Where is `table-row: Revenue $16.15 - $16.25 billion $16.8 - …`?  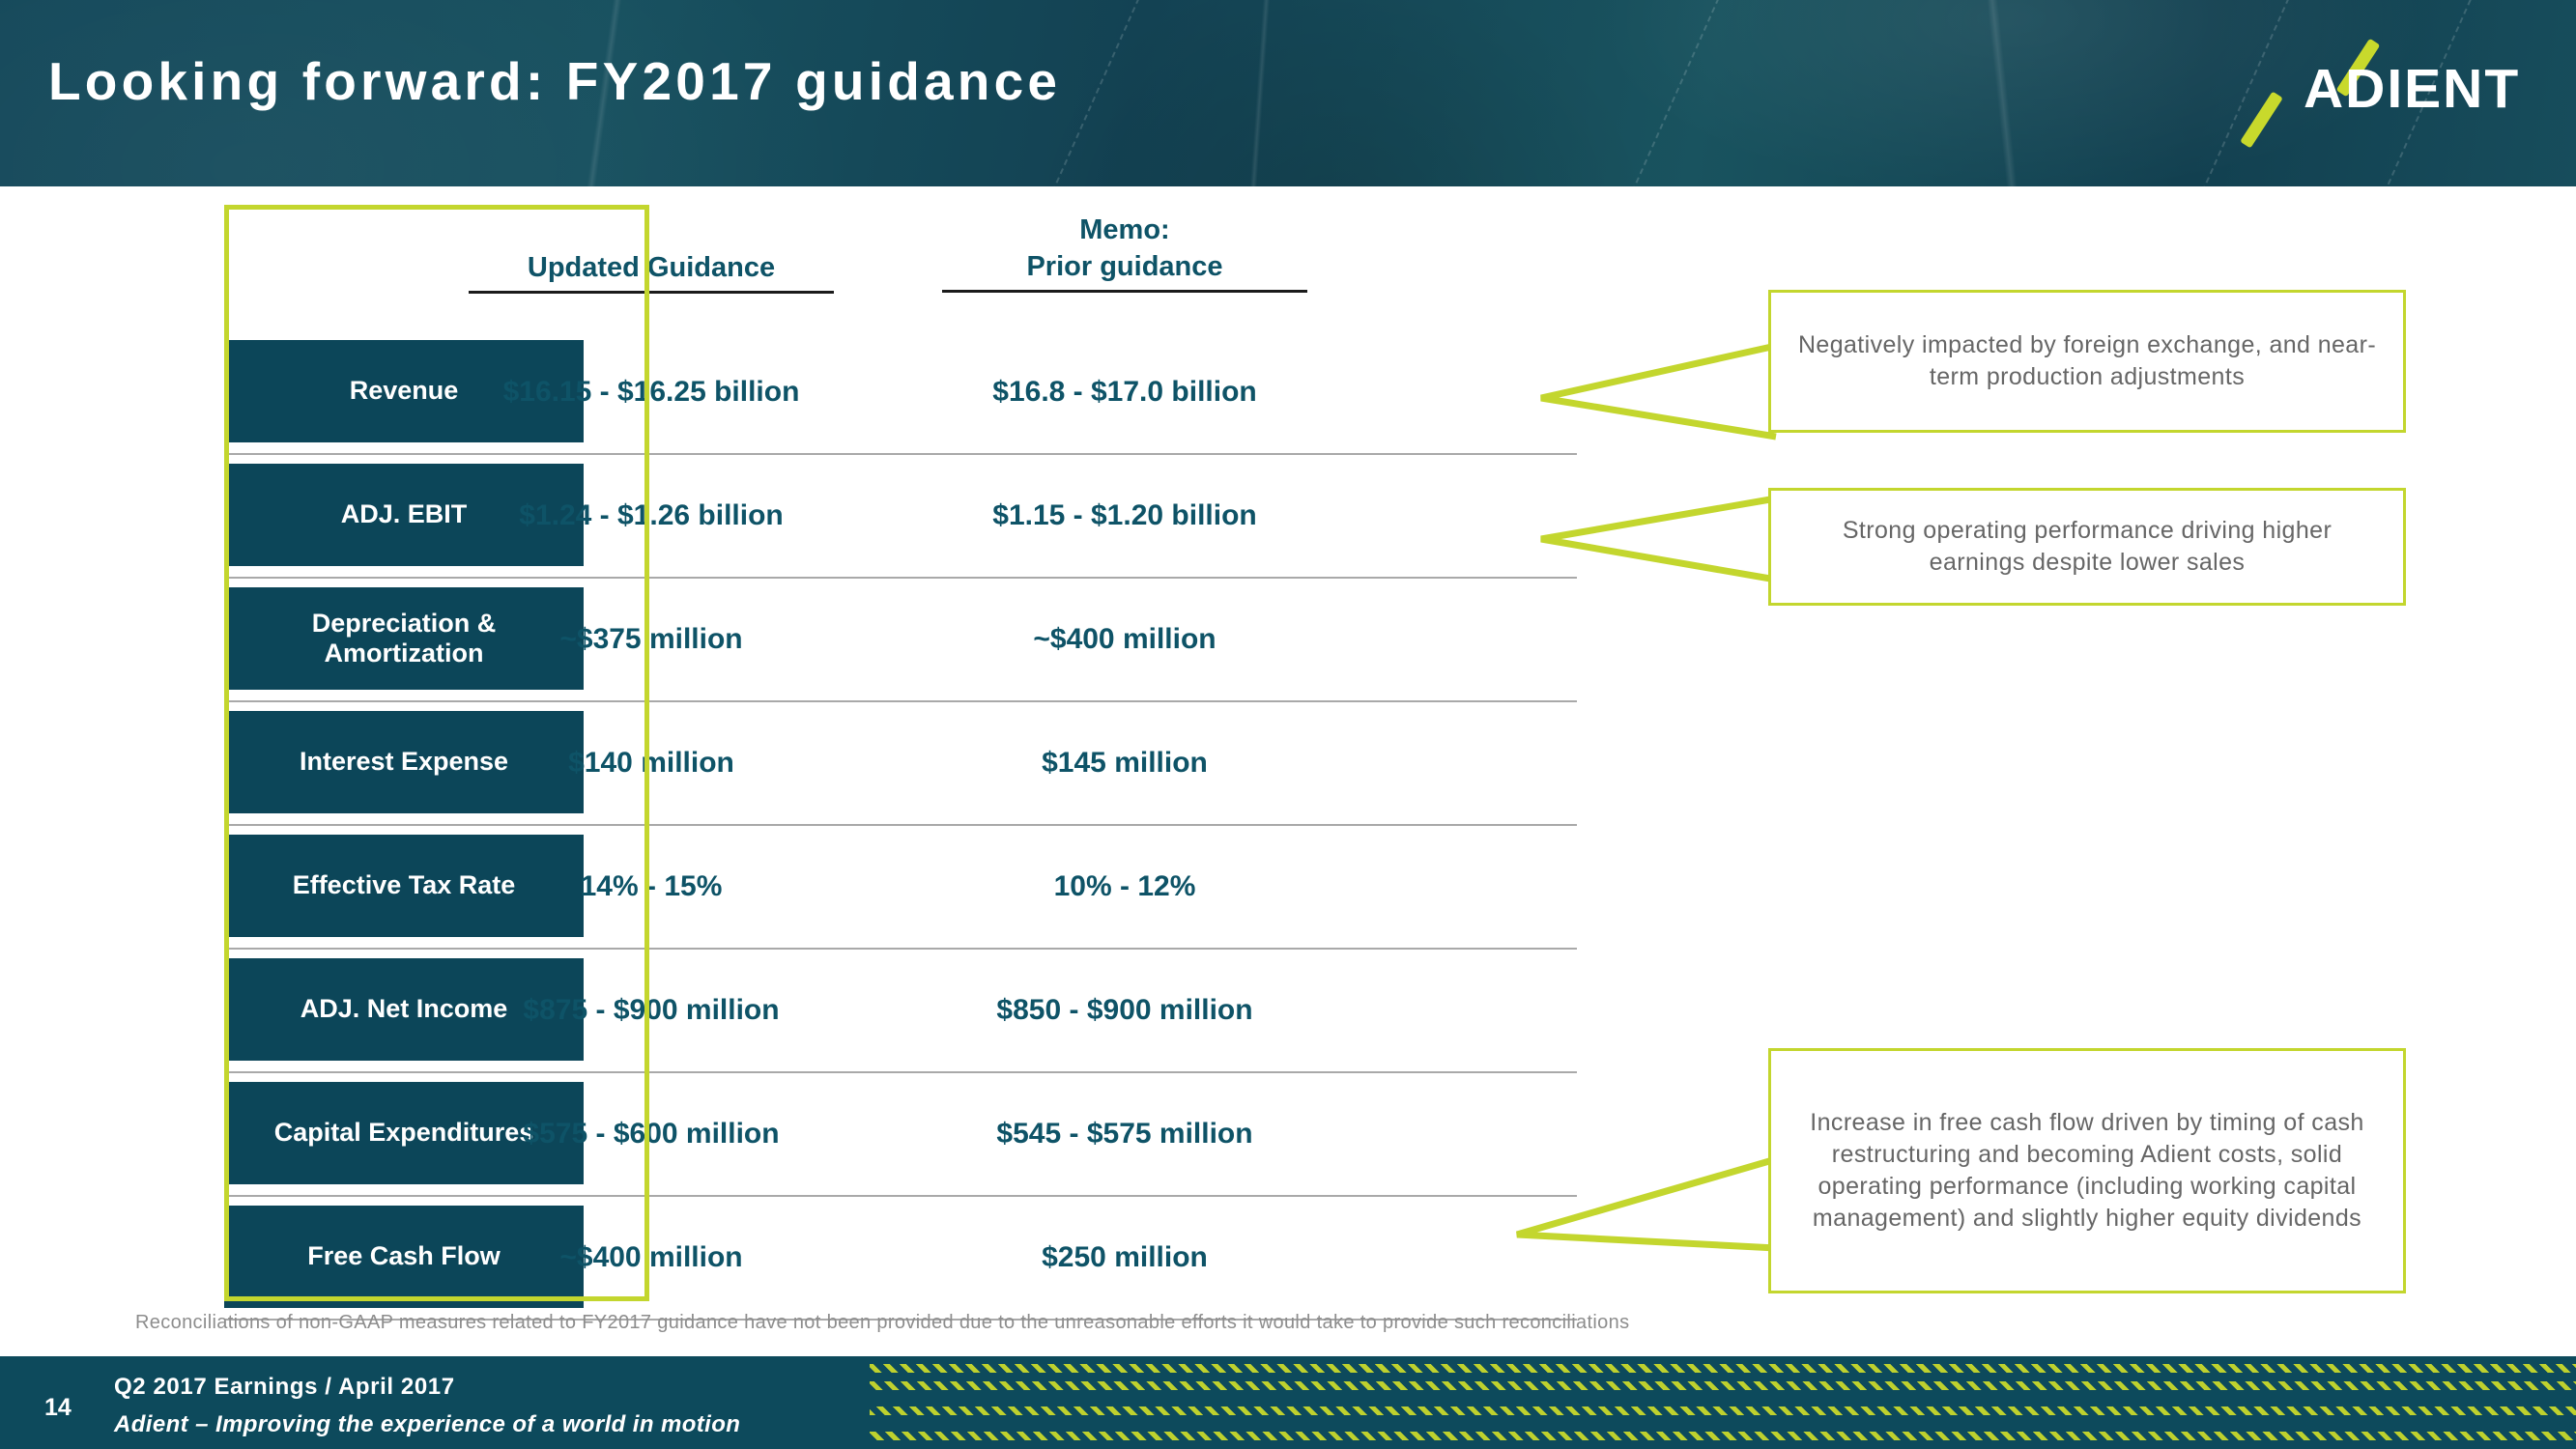
table-row: Revenue $16.15 - $16.25 billion $16.8 - … is located at coordinates (901, 393).